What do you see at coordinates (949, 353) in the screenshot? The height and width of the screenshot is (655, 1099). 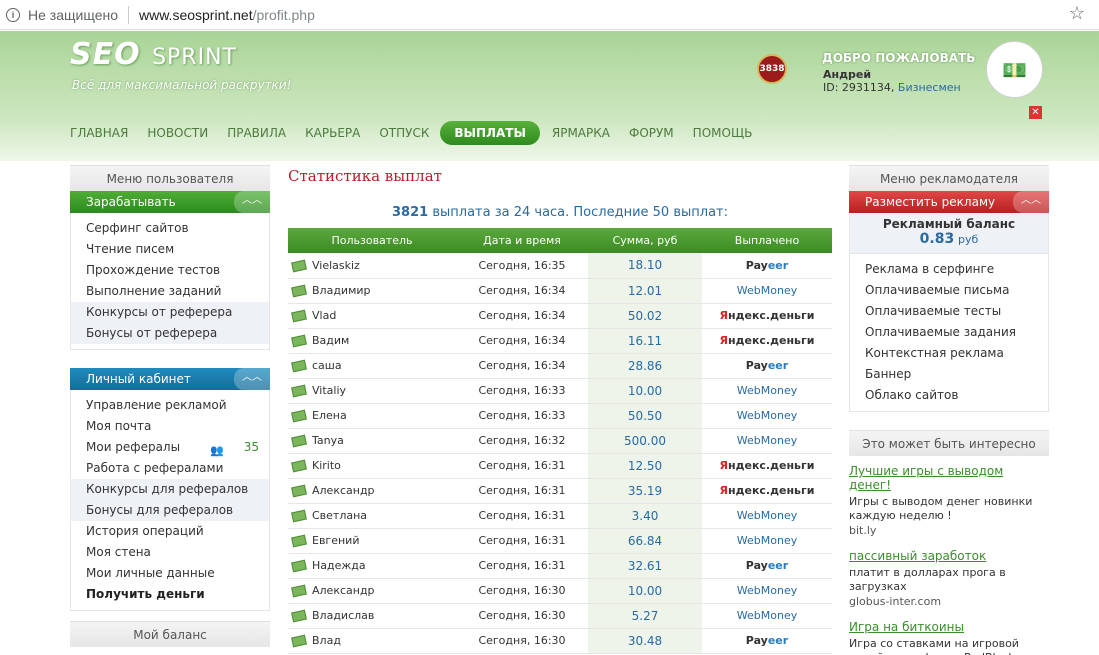 I see `menu-item-context-ads: Контекстная реклама` at bounding box center [949, 353].